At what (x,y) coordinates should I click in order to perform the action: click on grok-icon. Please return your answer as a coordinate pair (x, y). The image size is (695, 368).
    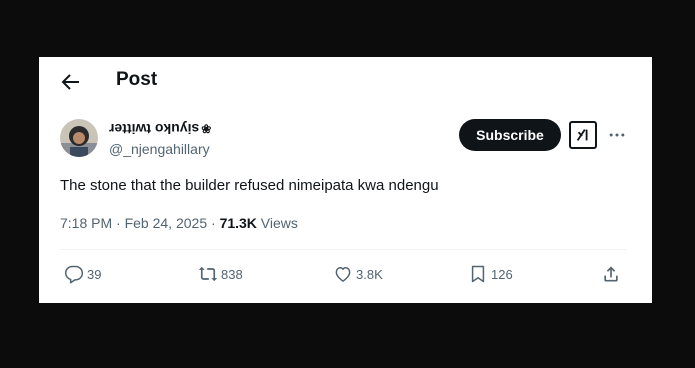
    Looking at the image, I should click on (583, 135).